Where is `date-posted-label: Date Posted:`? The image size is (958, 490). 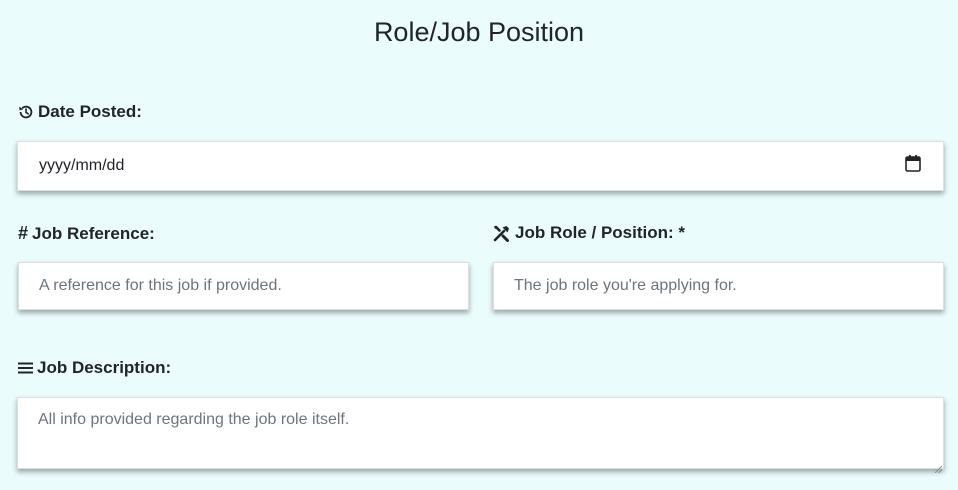 date-posted-label: Date Posted: is located at coordinates (80, 112).